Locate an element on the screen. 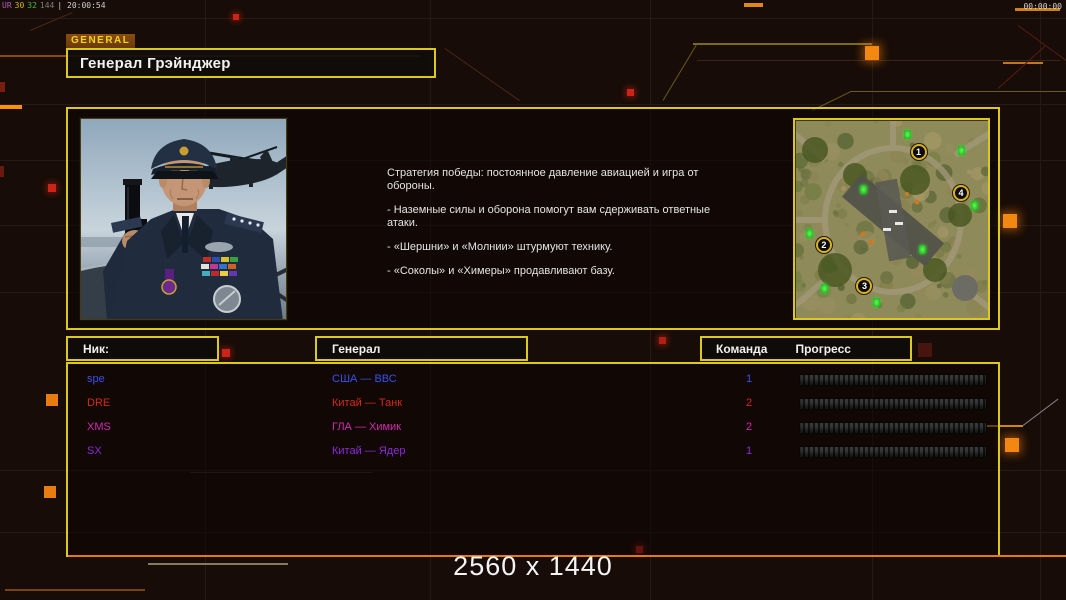 Image resolution: width=1066 pixels, height=600 pixels. debug-part: 32 is located at coordinates (32, 5).